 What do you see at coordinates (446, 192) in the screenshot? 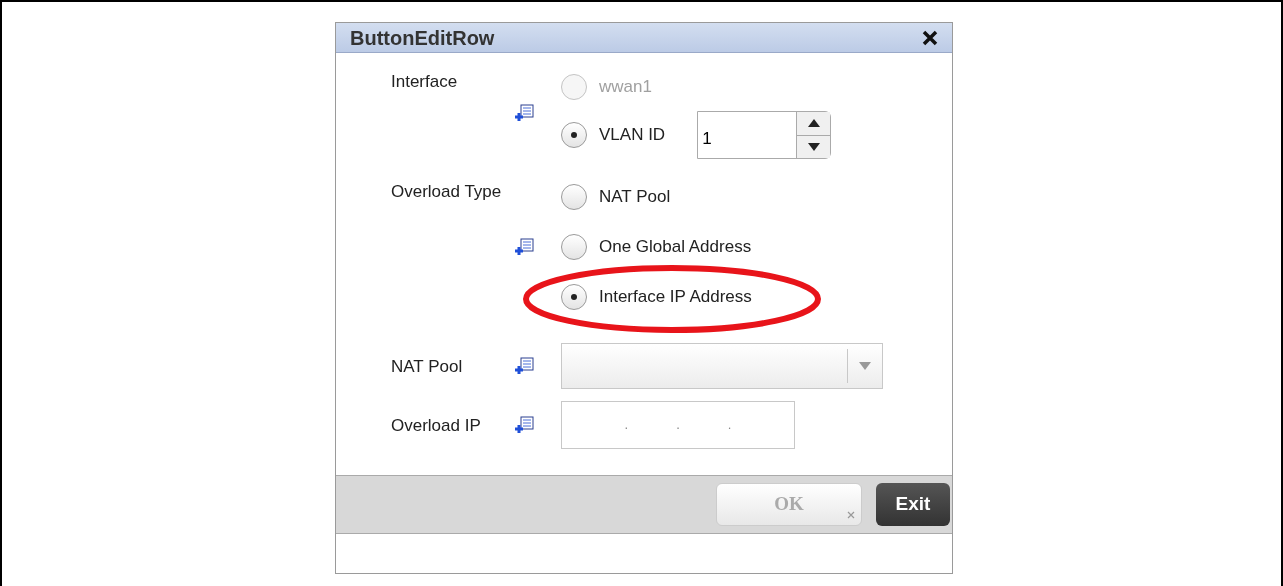
I see `field-label: Overload Type` at bounding box center [446, 192].